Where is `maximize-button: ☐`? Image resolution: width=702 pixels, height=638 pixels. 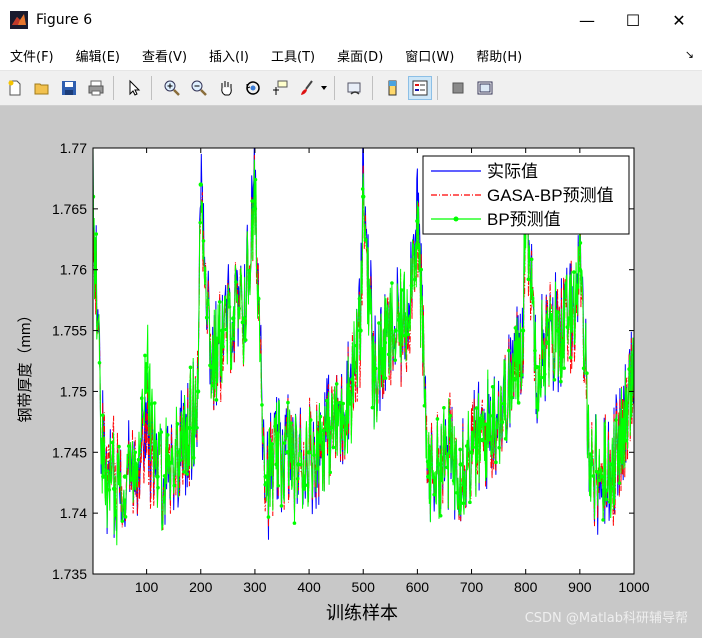
maximize-button: ☐ is located at coordinates (633, 20).